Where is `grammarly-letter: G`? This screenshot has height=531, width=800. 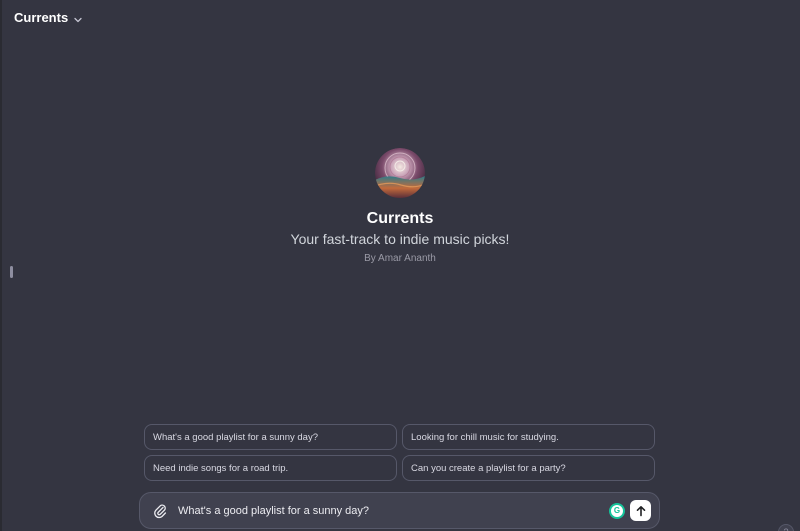 grammarly-letter: G is located at coordinates (617, 510).